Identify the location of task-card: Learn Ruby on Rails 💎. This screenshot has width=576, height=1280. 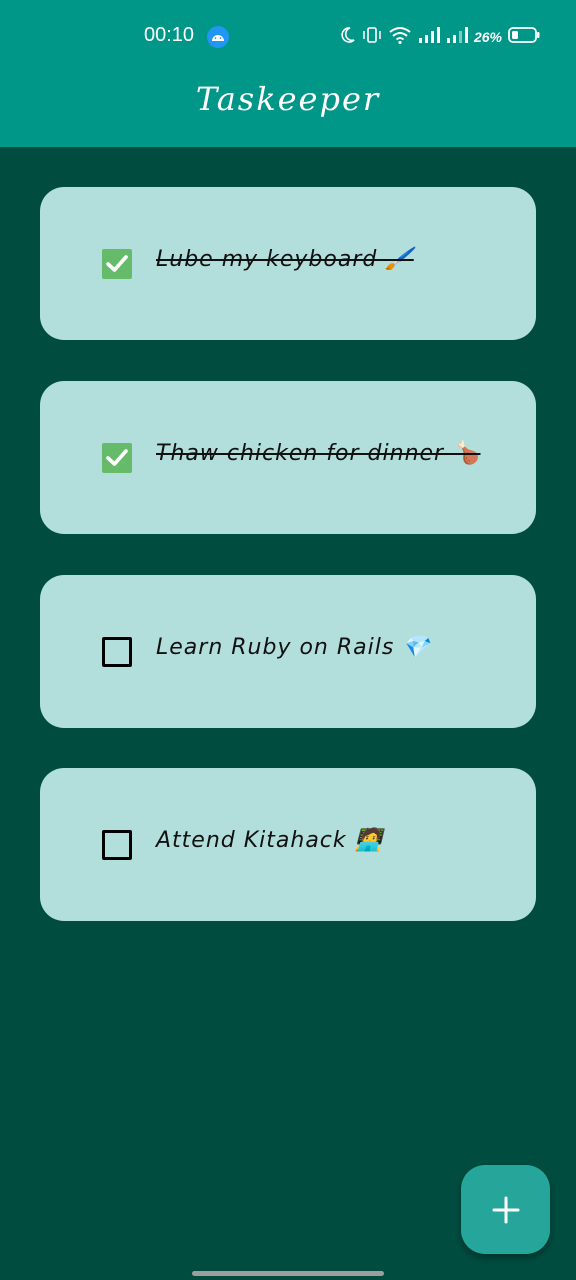
(288, 651).